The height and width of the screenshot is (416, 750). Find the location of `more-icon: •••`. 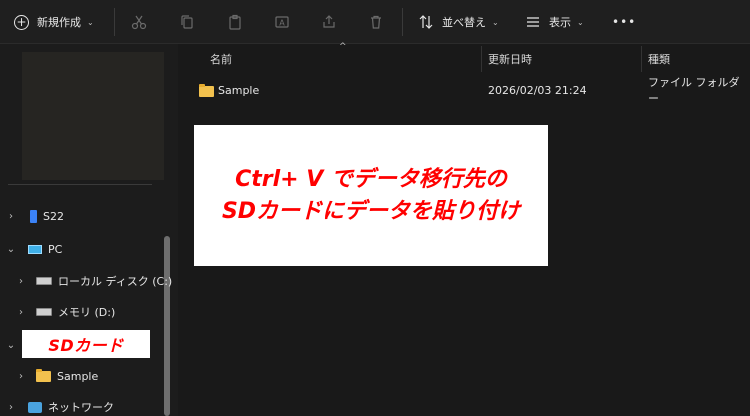

more-icon: ••• is located at coordinates (624, 22).